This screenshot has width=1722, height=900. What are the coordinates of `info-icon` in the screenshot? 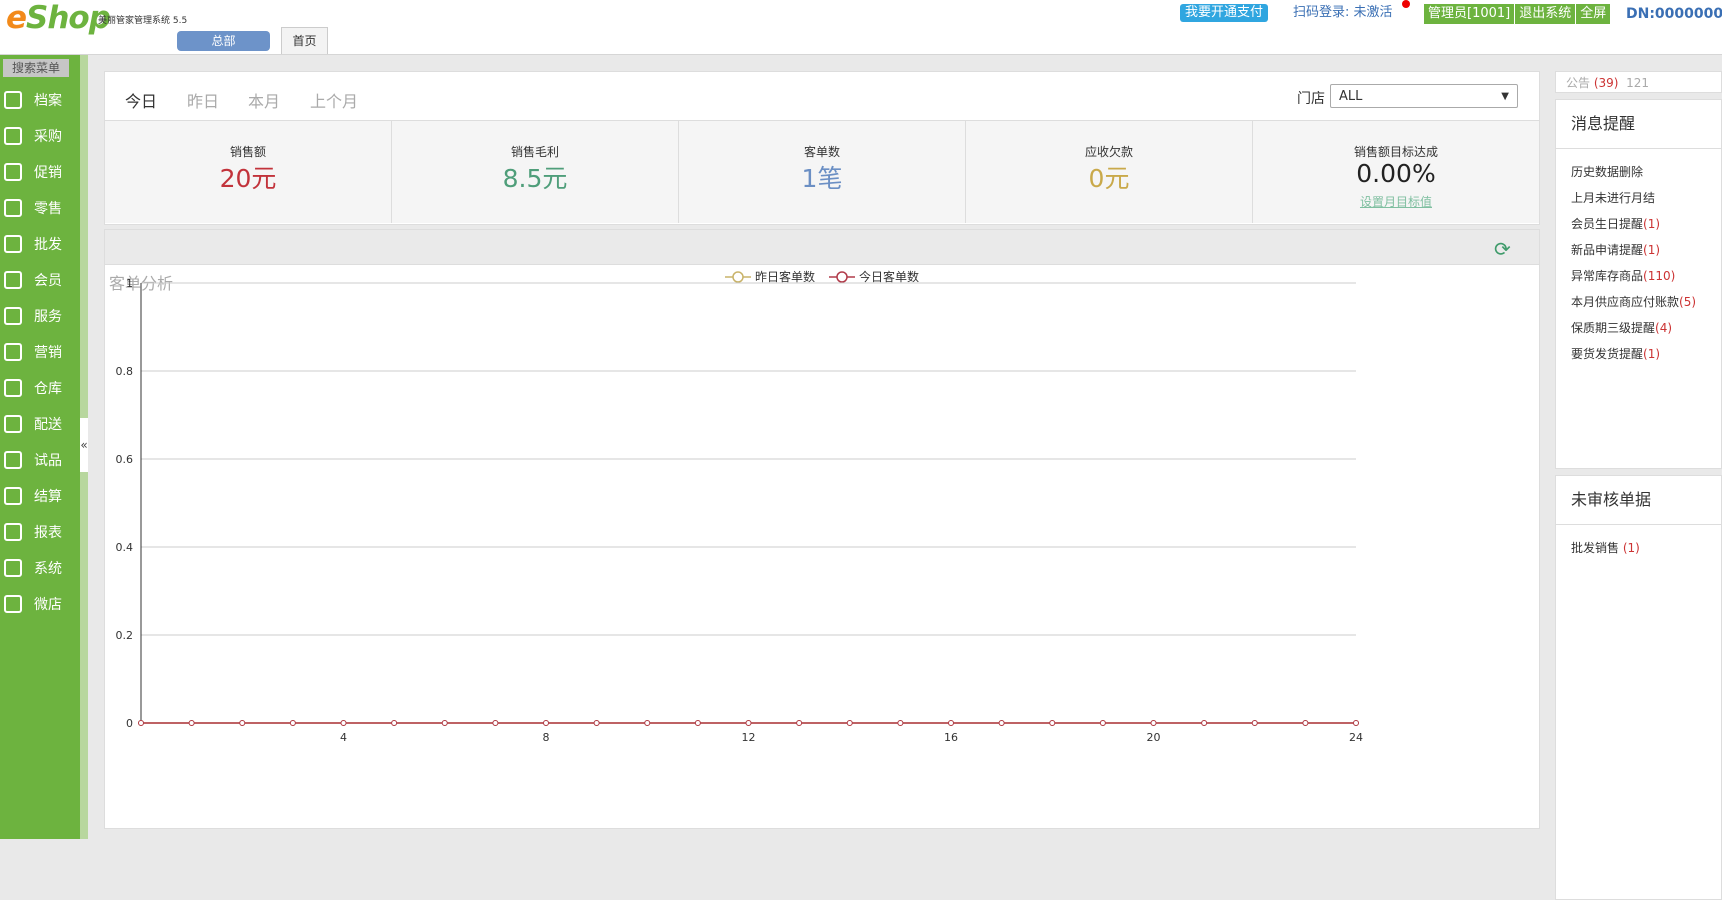 It's located at (13, 352).